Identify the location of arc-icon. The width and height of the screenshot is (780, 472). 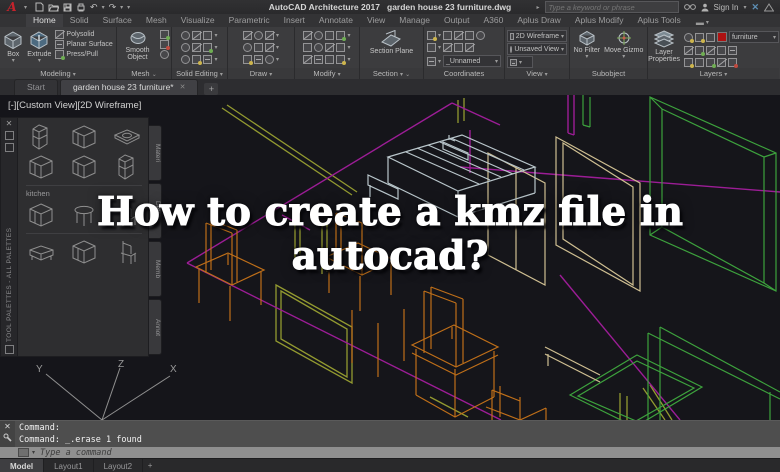
(247, 47).